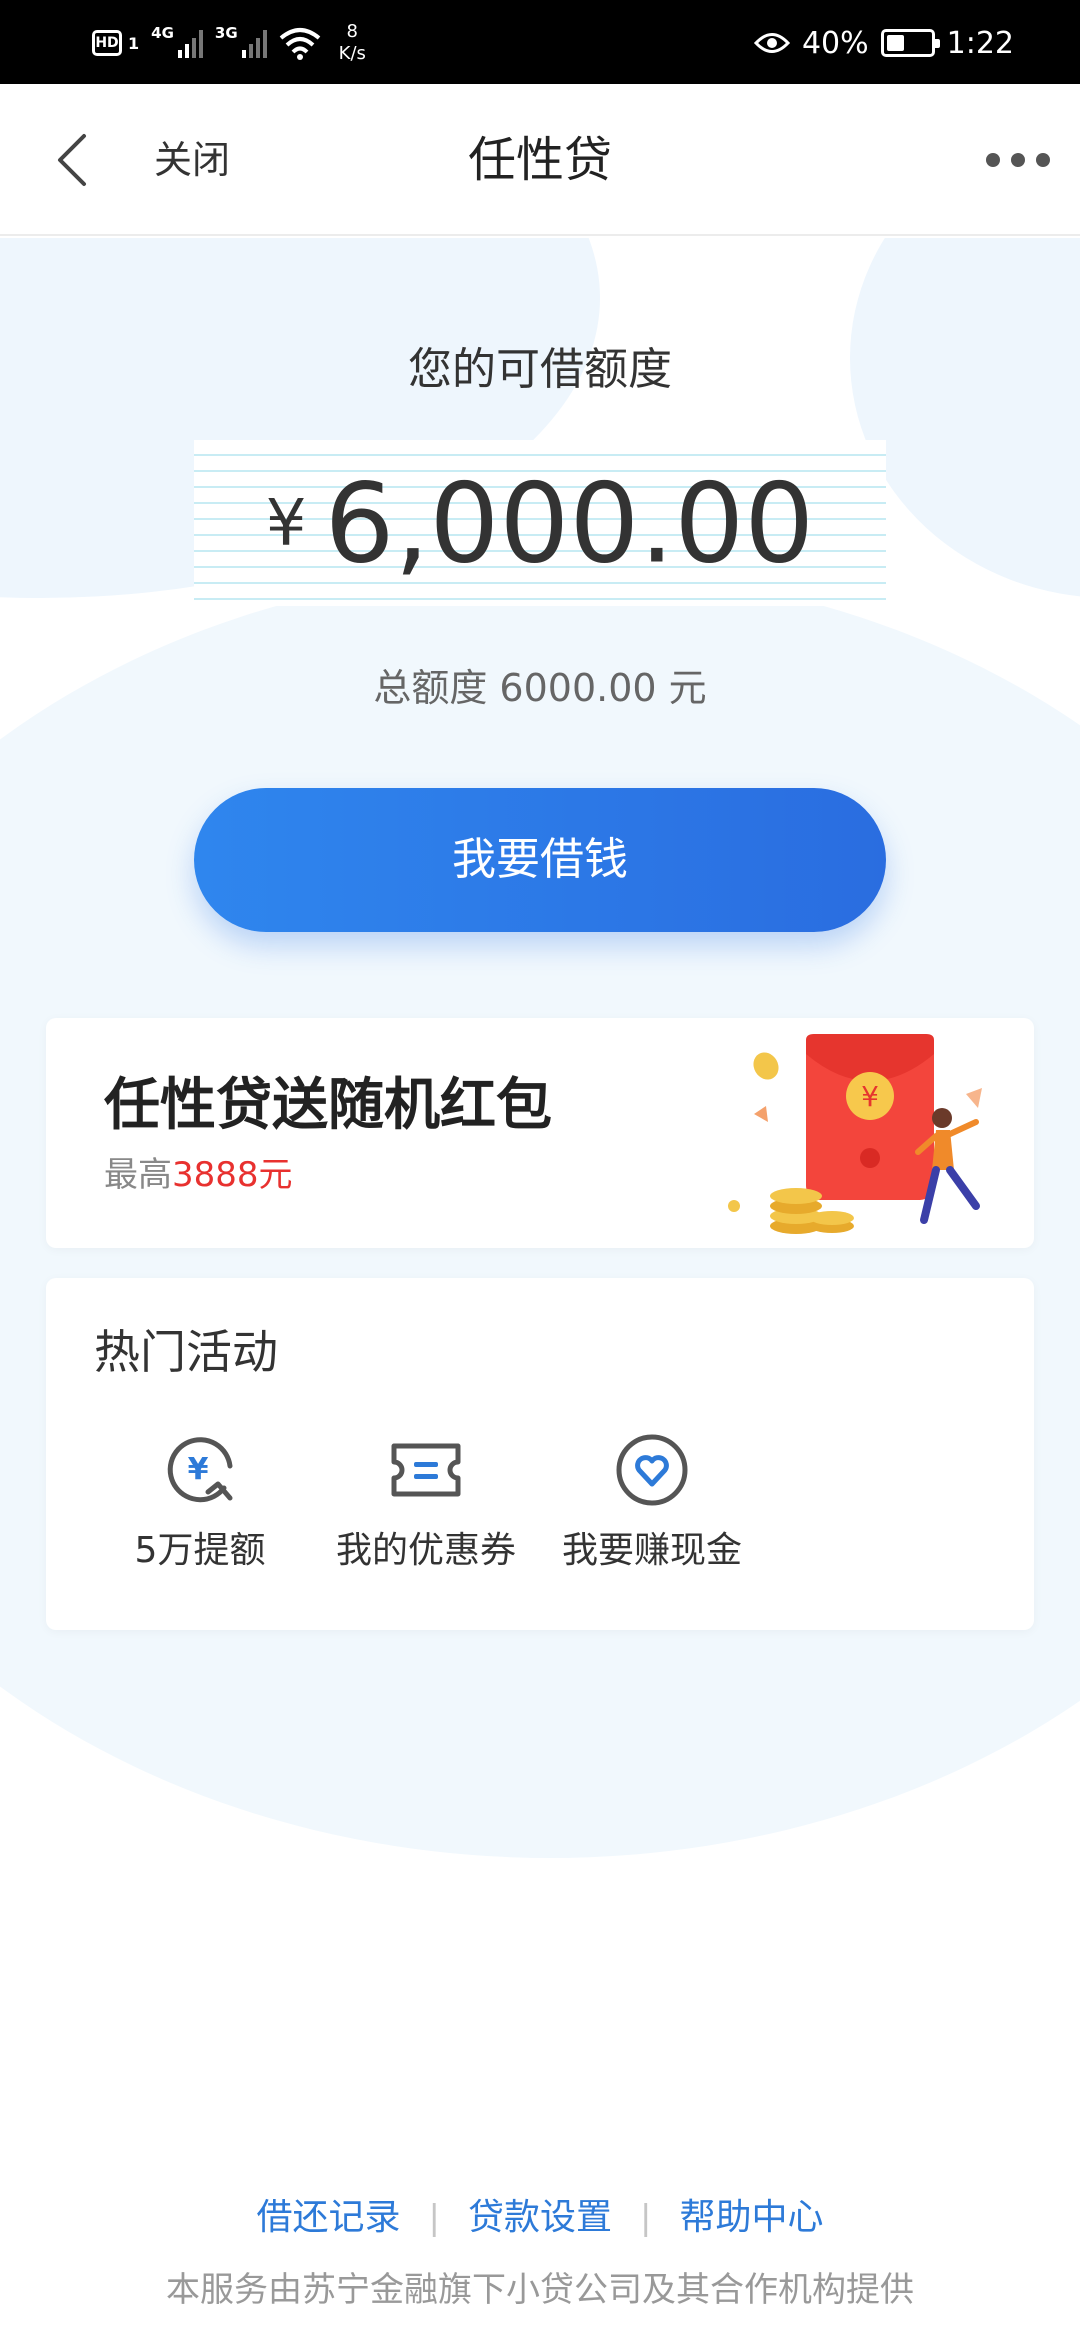 The image size is (1080, 2340). What do you see at coordinates (190, 43) in the screenshot?
I see `signal-1-icon` at bounding box center [190, 43].